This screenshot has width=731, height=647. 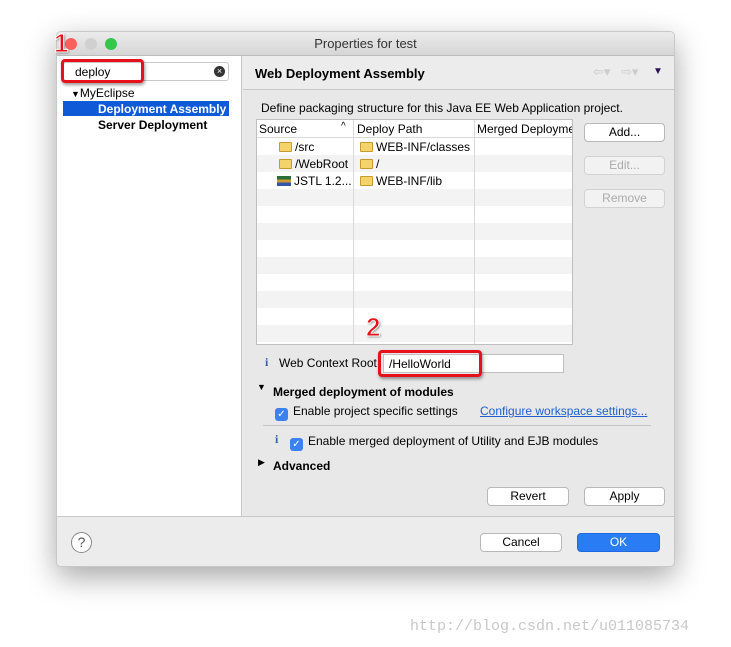 I want to click on window-title: Properties for test, so click(x=365, y=43).